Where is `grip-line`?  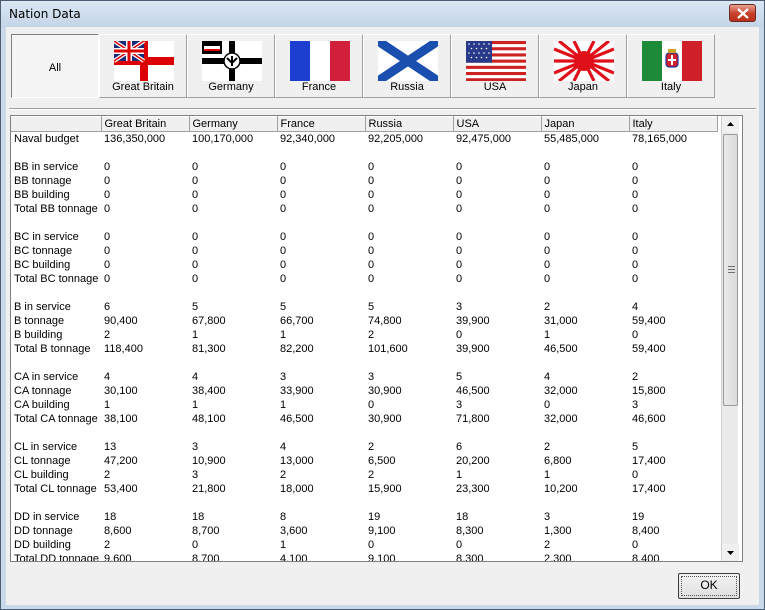
grip-line is located at coordinates (731, 272).